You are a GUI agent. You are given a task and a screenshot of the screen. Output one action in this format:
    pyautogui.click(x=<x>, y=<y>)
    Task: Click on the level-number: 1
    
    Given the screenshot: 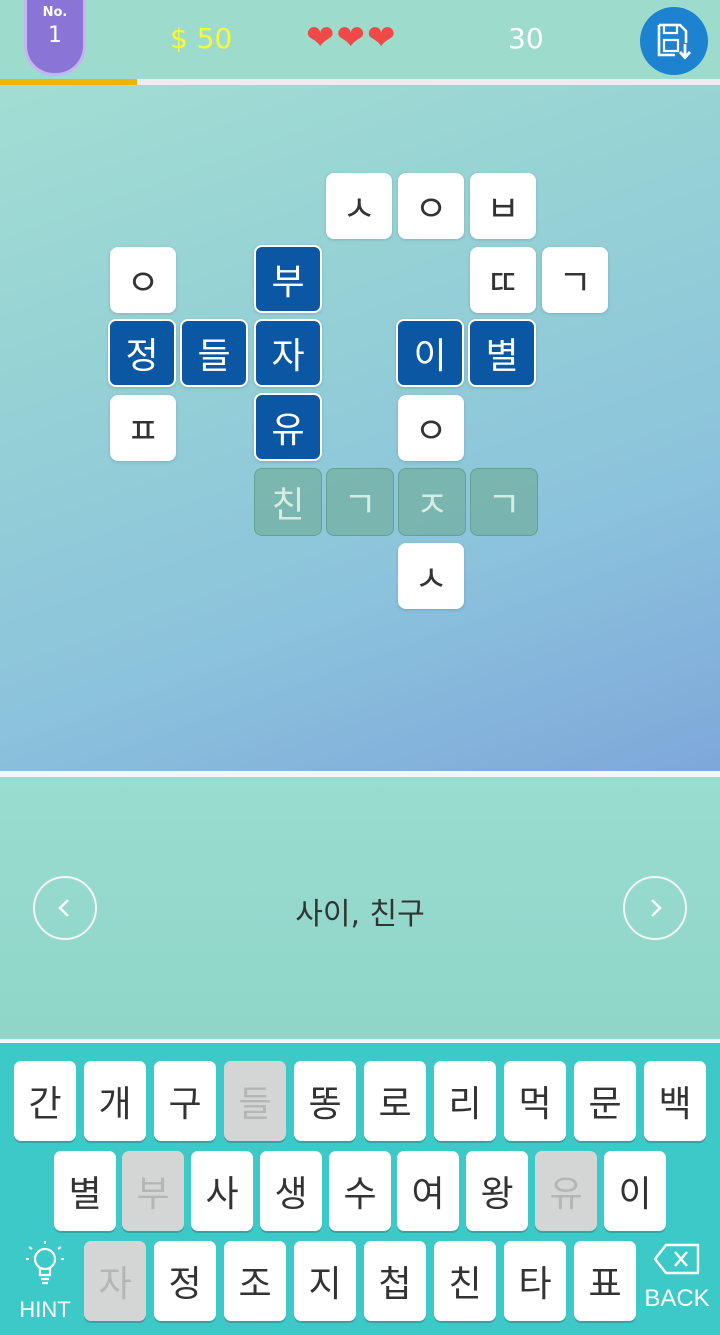 What is the action you would take?
    pyautogui.click(x=55, y=35)
    